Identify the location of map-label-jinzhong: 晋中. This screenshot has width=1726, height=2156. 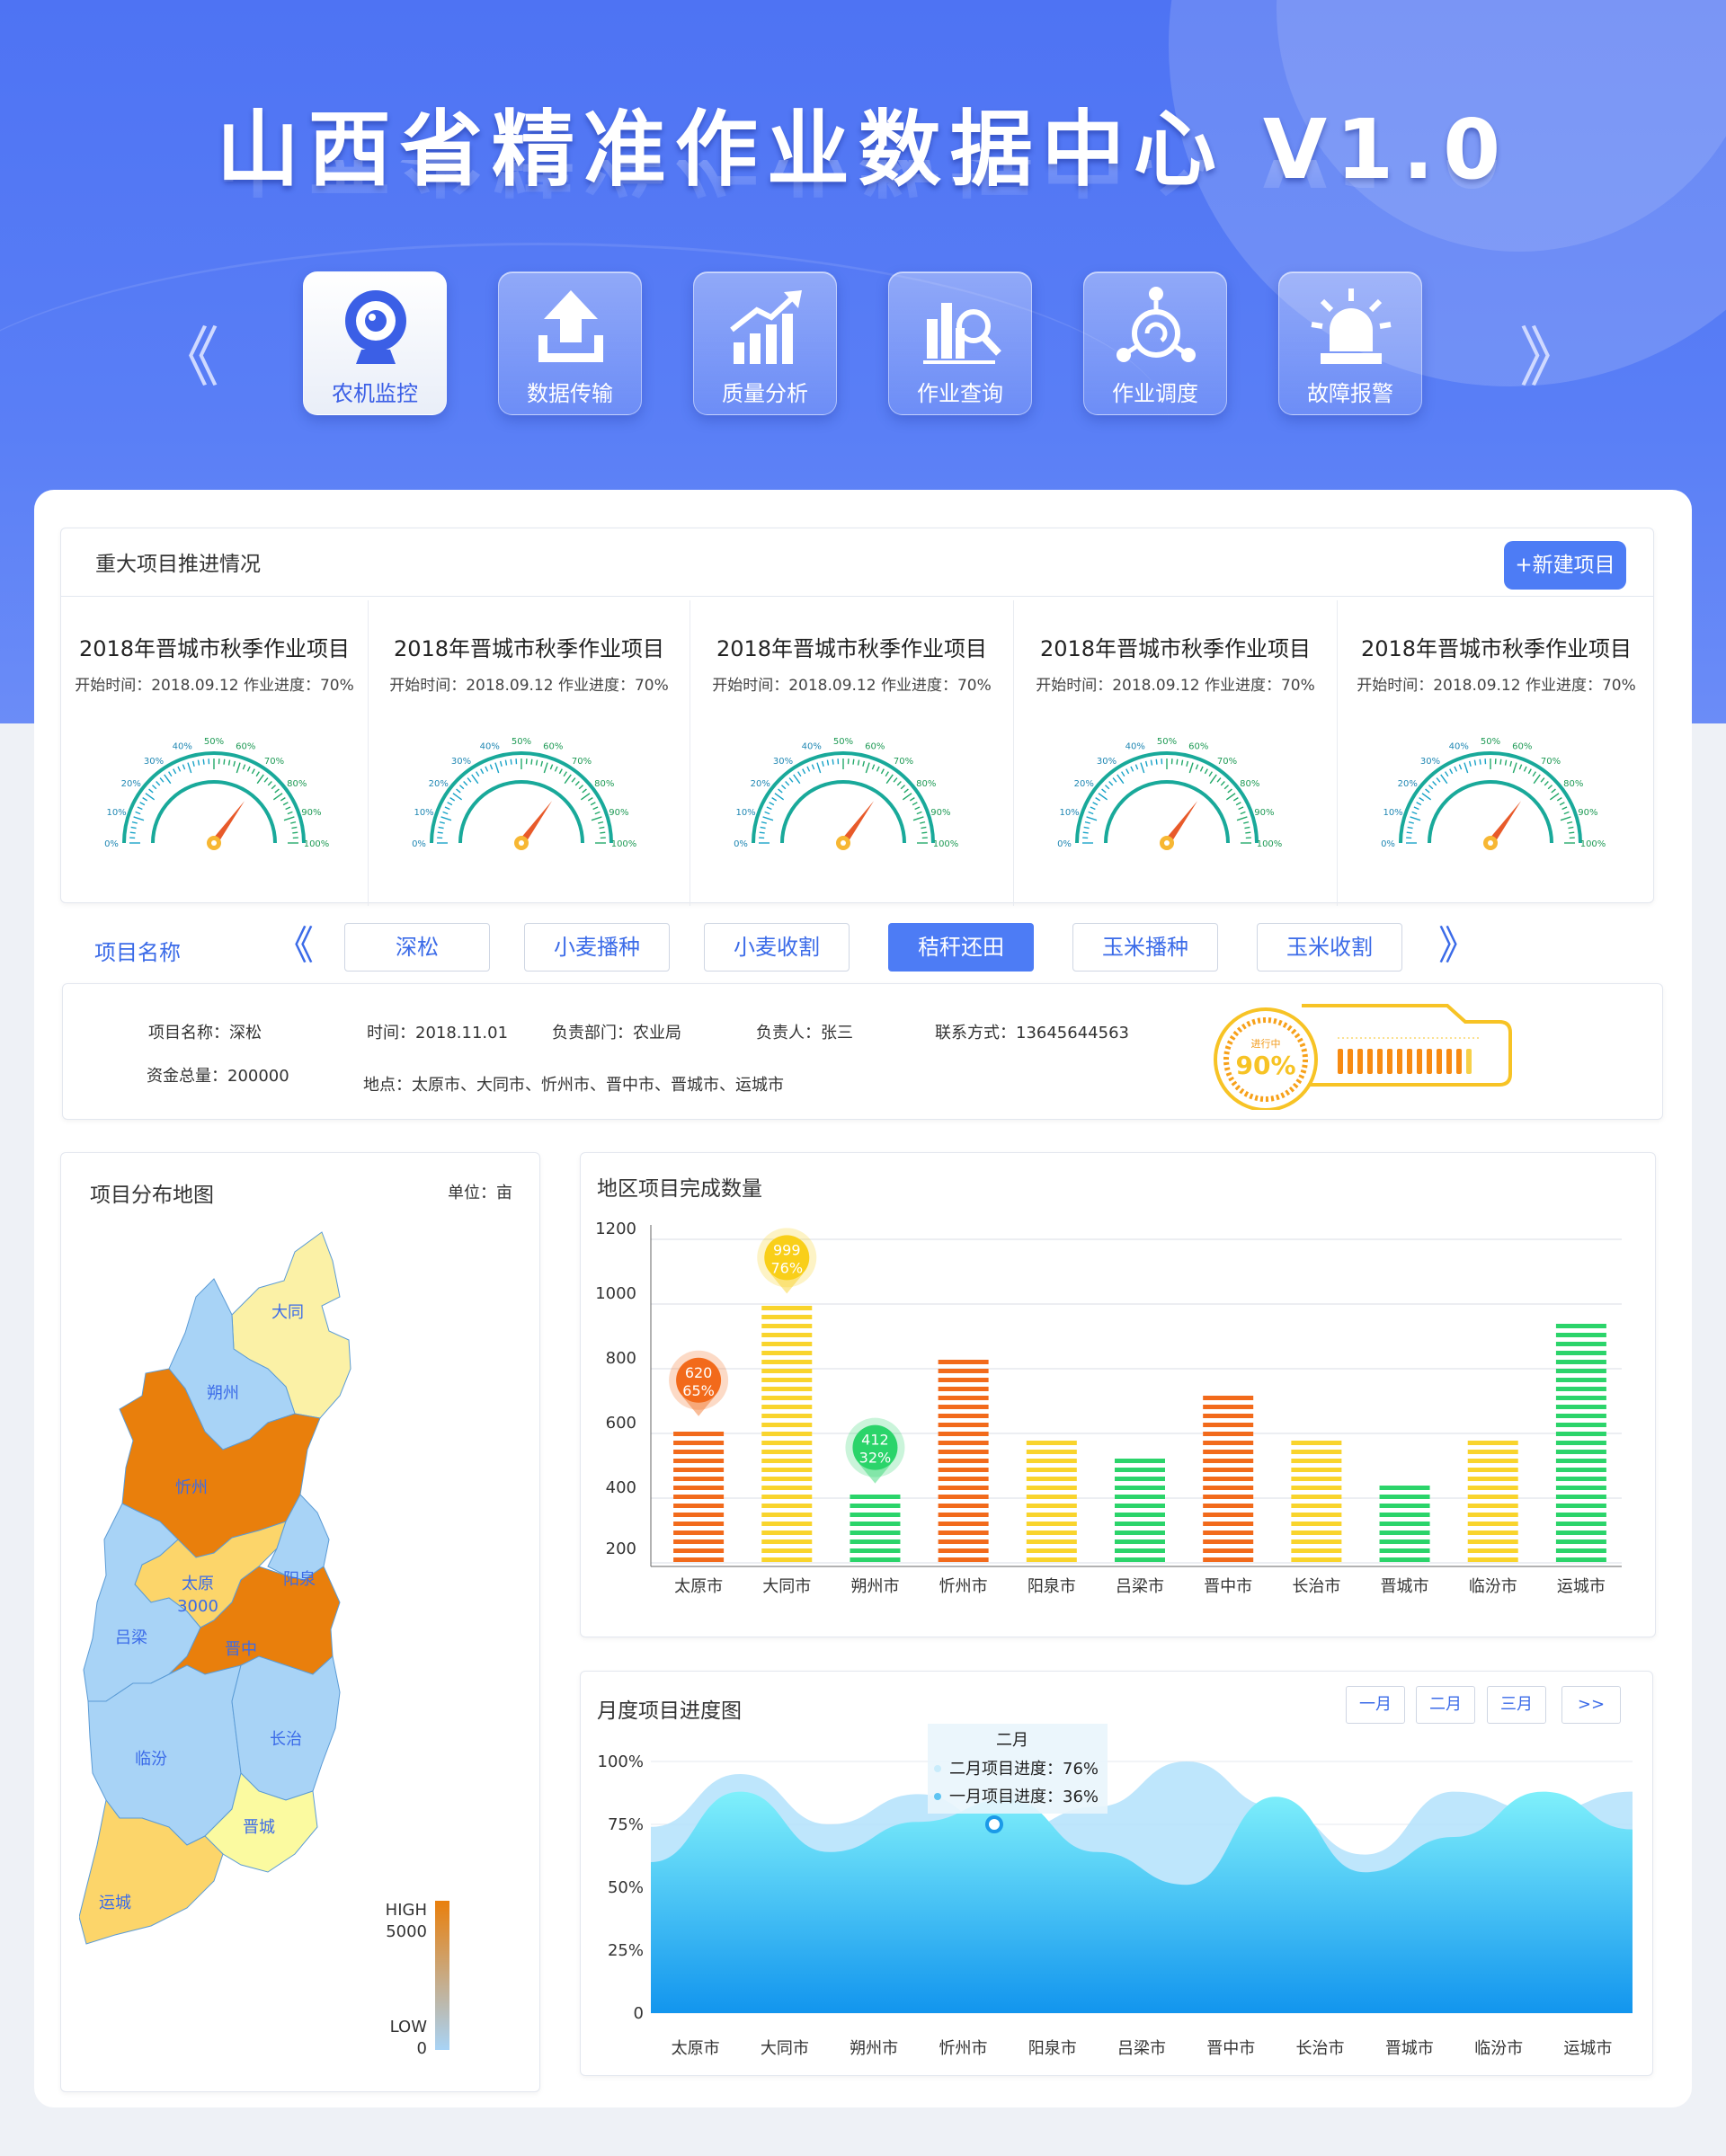
(241, 1650).